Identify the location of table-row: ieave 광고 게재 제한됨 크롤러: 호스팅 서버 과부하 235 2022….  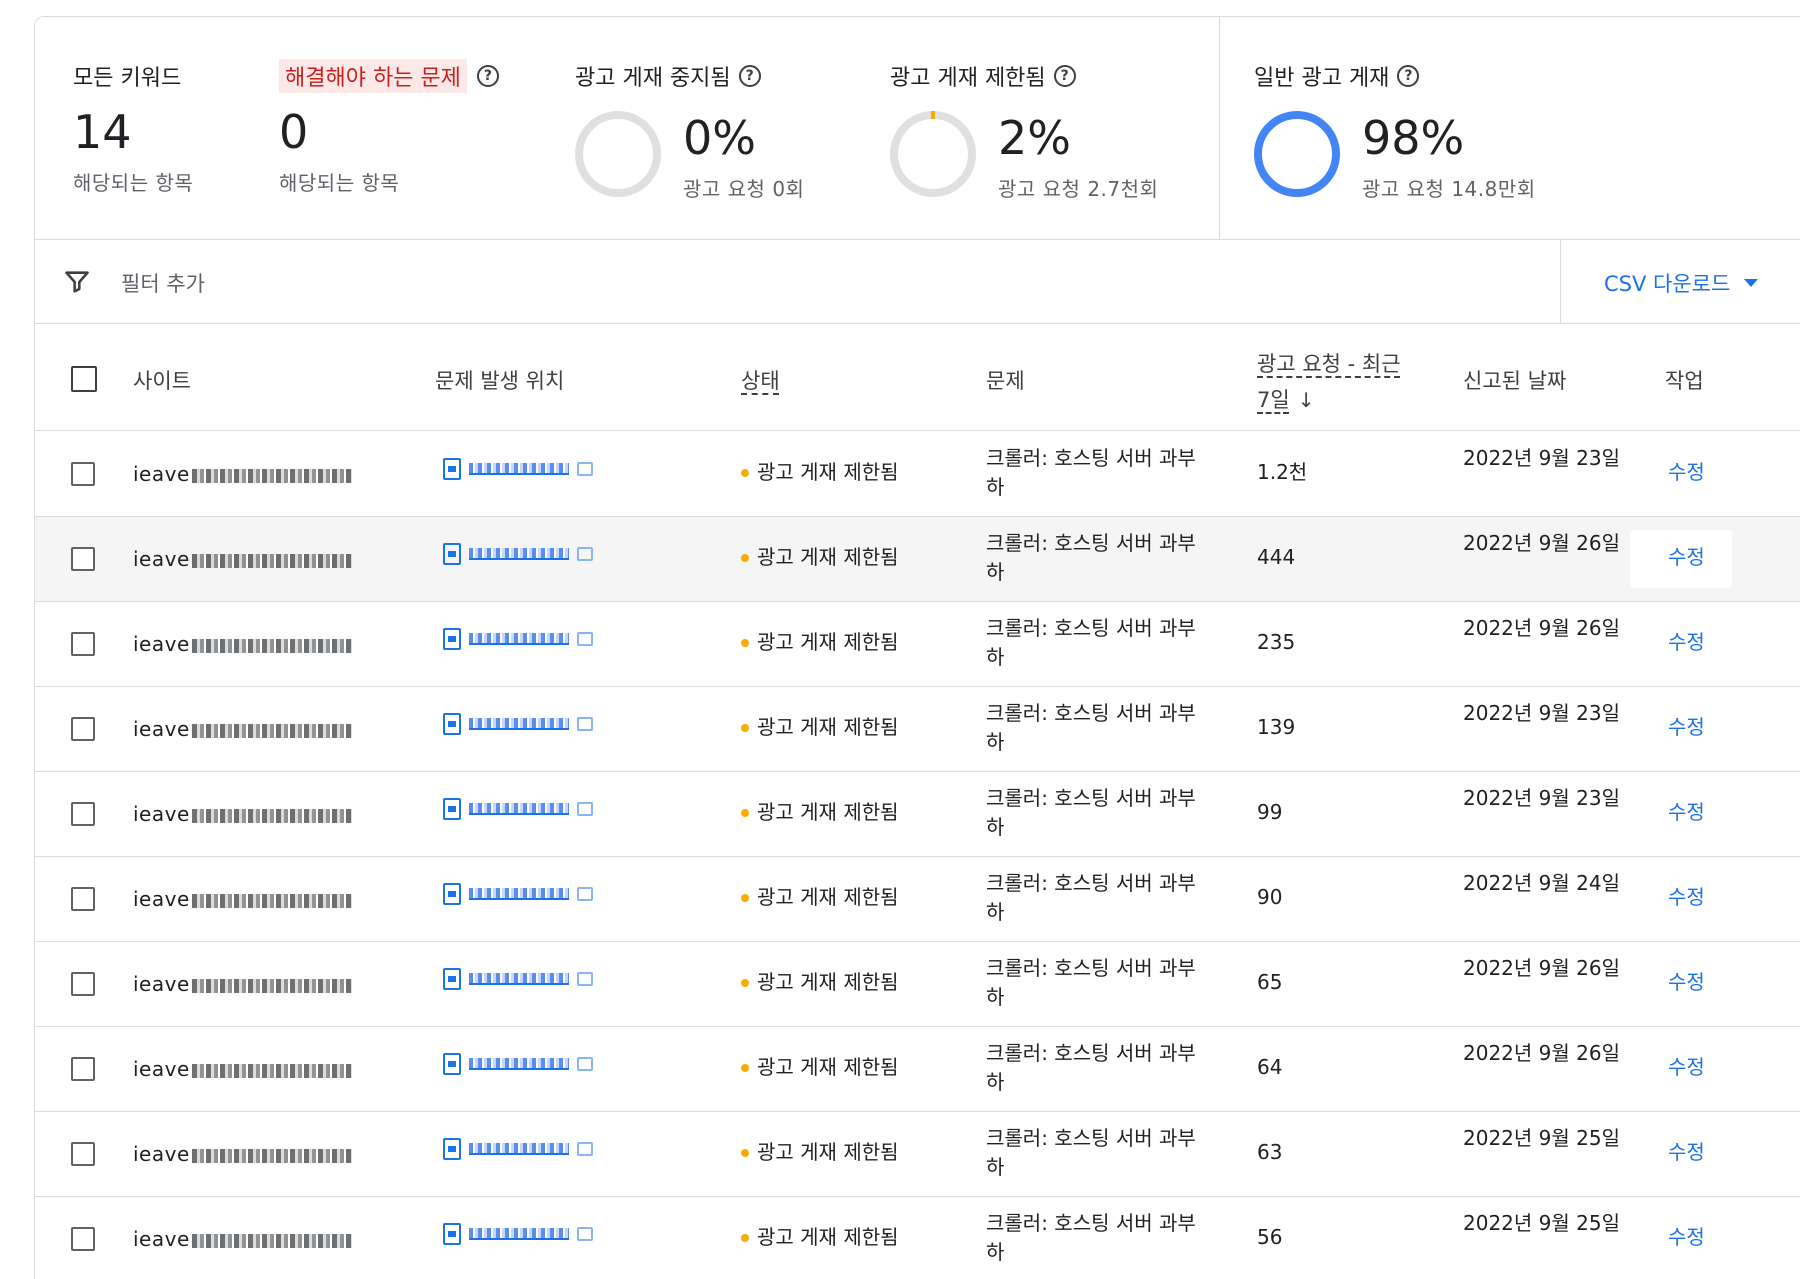
(917, 644).